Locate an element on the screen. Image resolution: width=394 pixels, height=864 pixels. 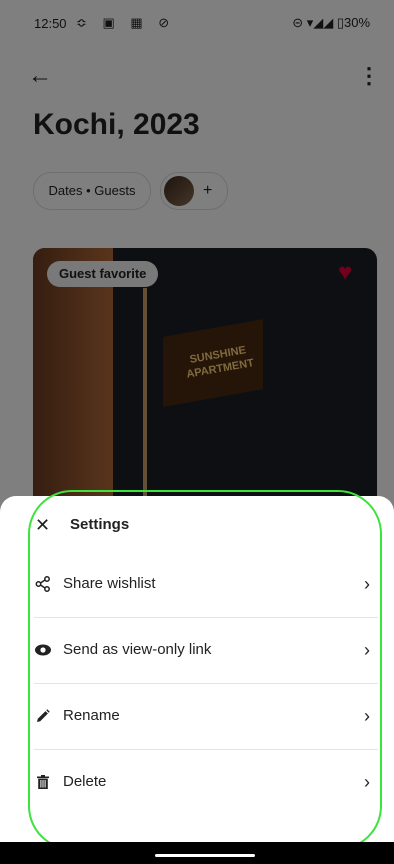
navigation-bar is located at coordinates (197, 853).